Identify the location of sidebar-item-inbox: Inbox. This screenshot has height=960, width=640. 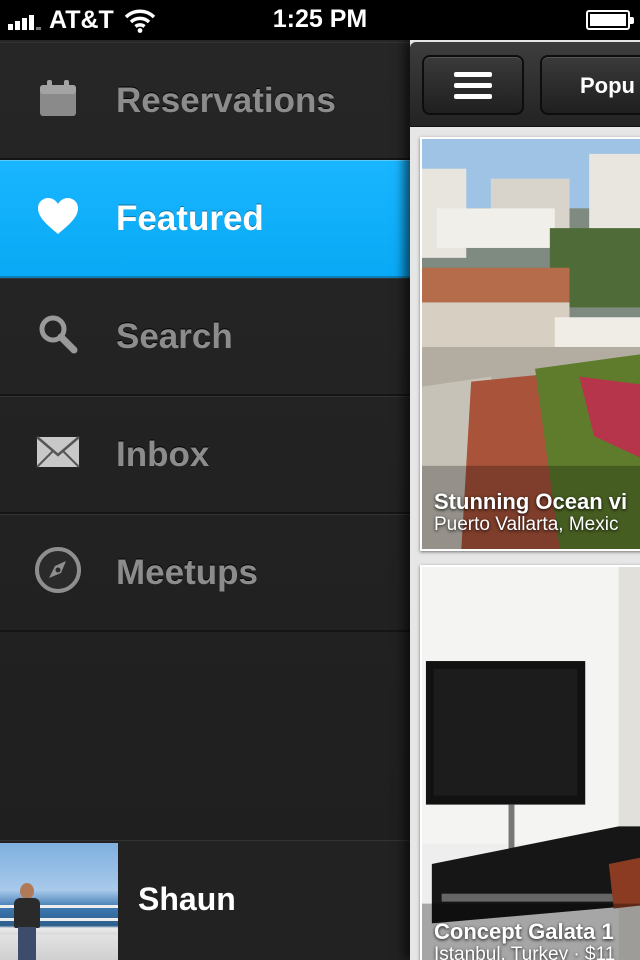
(205, 455).